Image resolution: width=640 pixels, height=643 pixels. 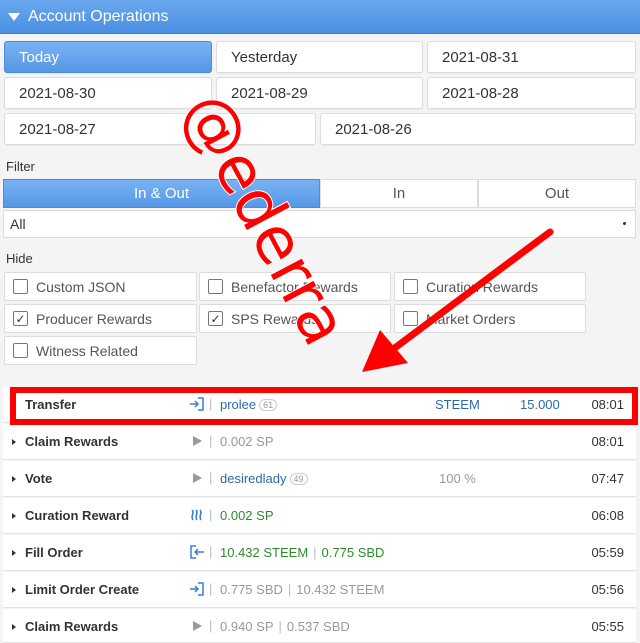 I want to click on reward-amount: 0.537 SBD, so click(x=318, y=626).